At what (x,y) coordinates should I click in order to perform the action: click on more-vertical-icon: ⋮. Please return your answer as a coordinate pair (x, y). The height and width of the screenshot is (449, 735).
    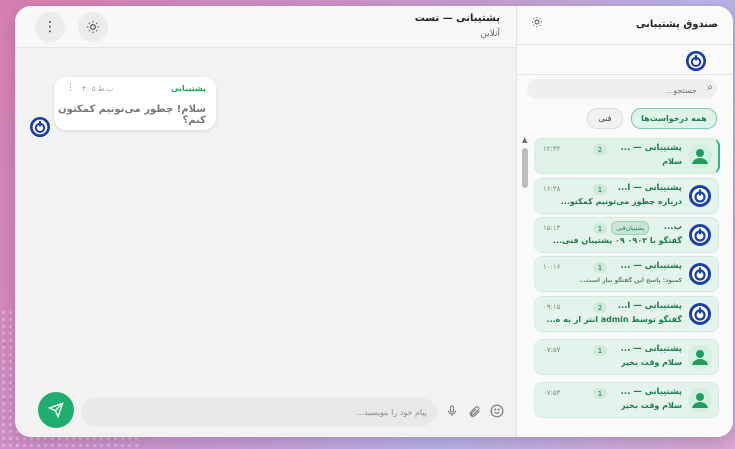
    Looking at the image, I should click on (50, 27).